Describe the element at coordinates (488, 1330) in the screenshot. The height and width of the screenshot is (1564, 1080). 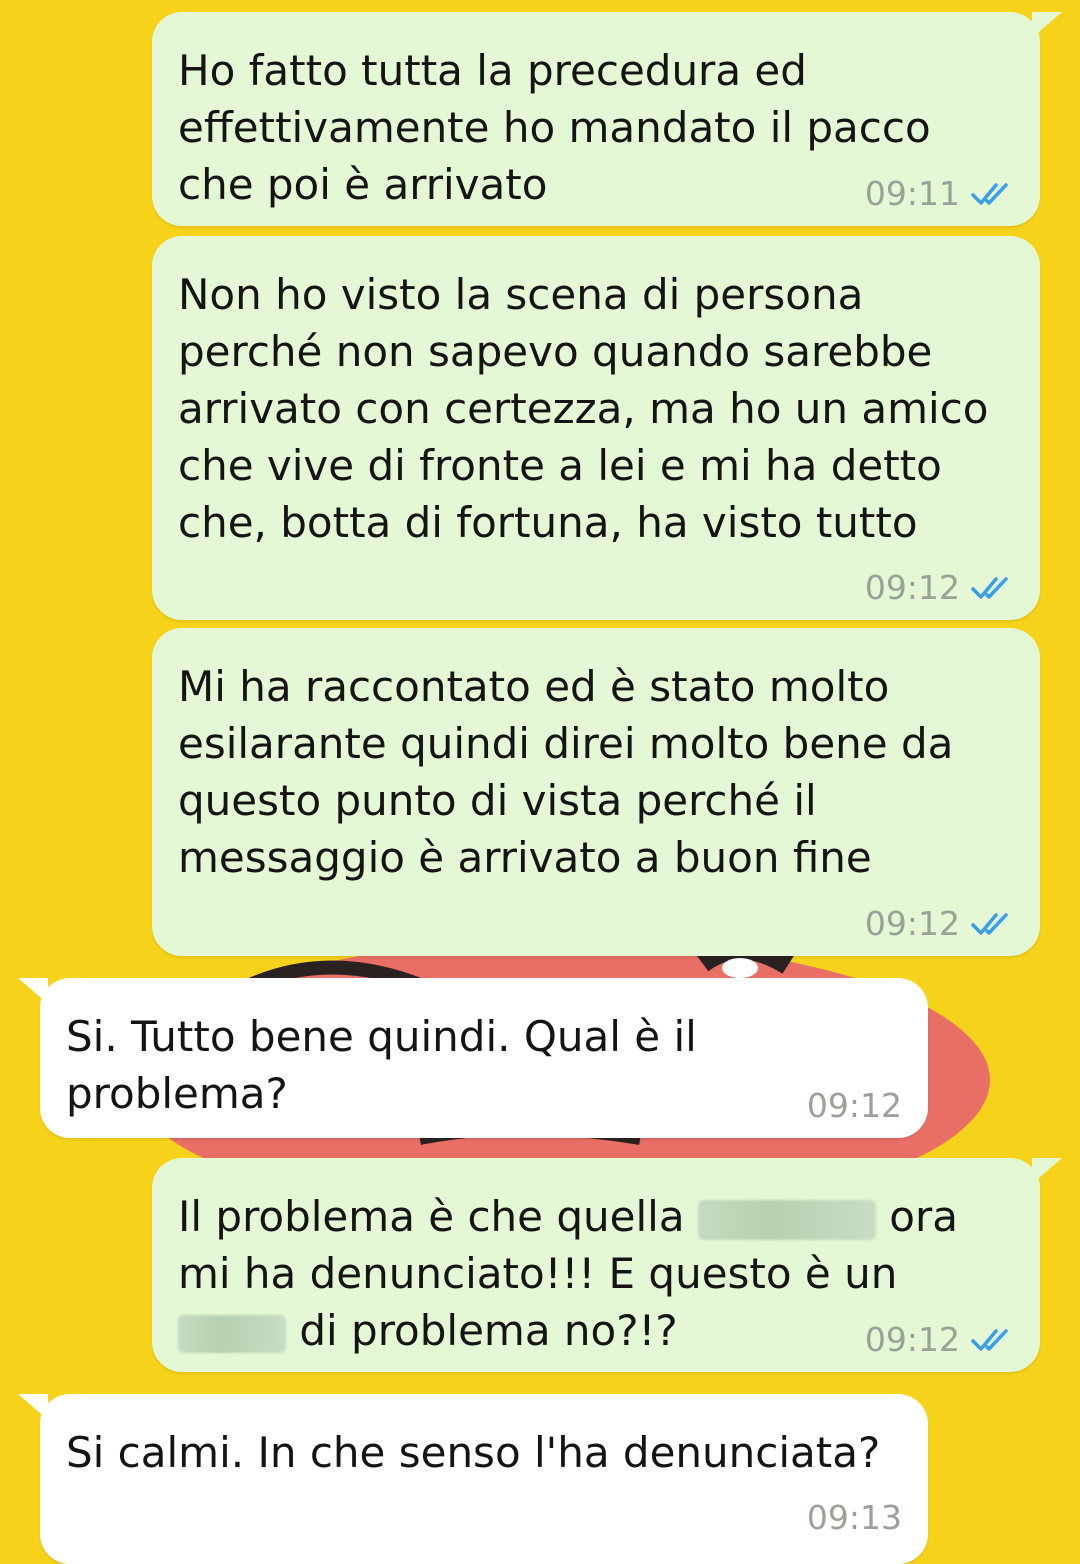
I see `message-text-part: di problema no?!?` at that location.